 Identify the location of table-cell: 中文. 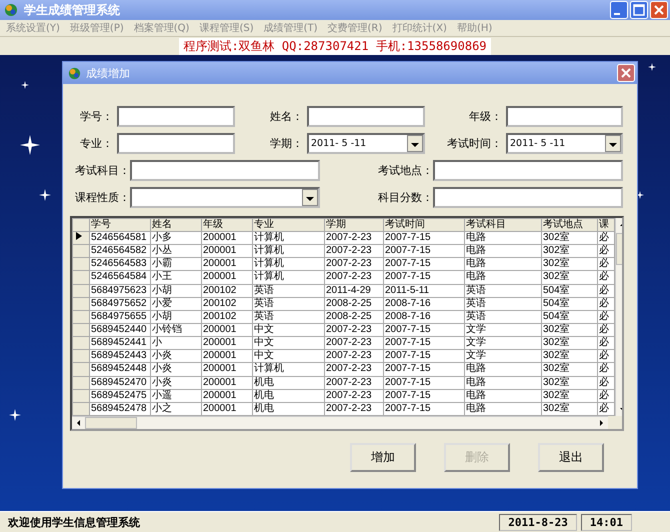
(288, 343).